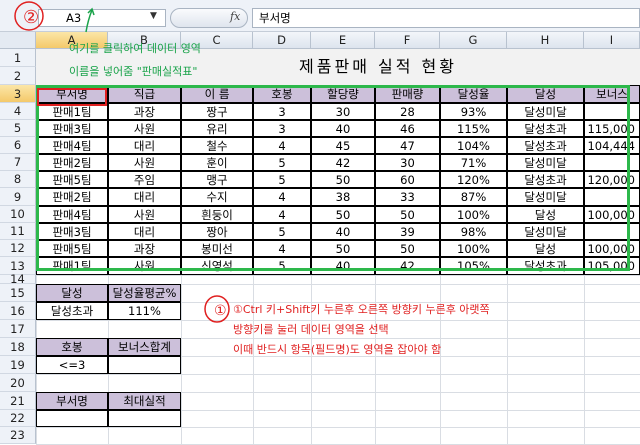  What do you see at coordinates (144, 347) in the screenshot?
I see `criteria-header-cell: 보너스합계` at bounding box center [144, 347].